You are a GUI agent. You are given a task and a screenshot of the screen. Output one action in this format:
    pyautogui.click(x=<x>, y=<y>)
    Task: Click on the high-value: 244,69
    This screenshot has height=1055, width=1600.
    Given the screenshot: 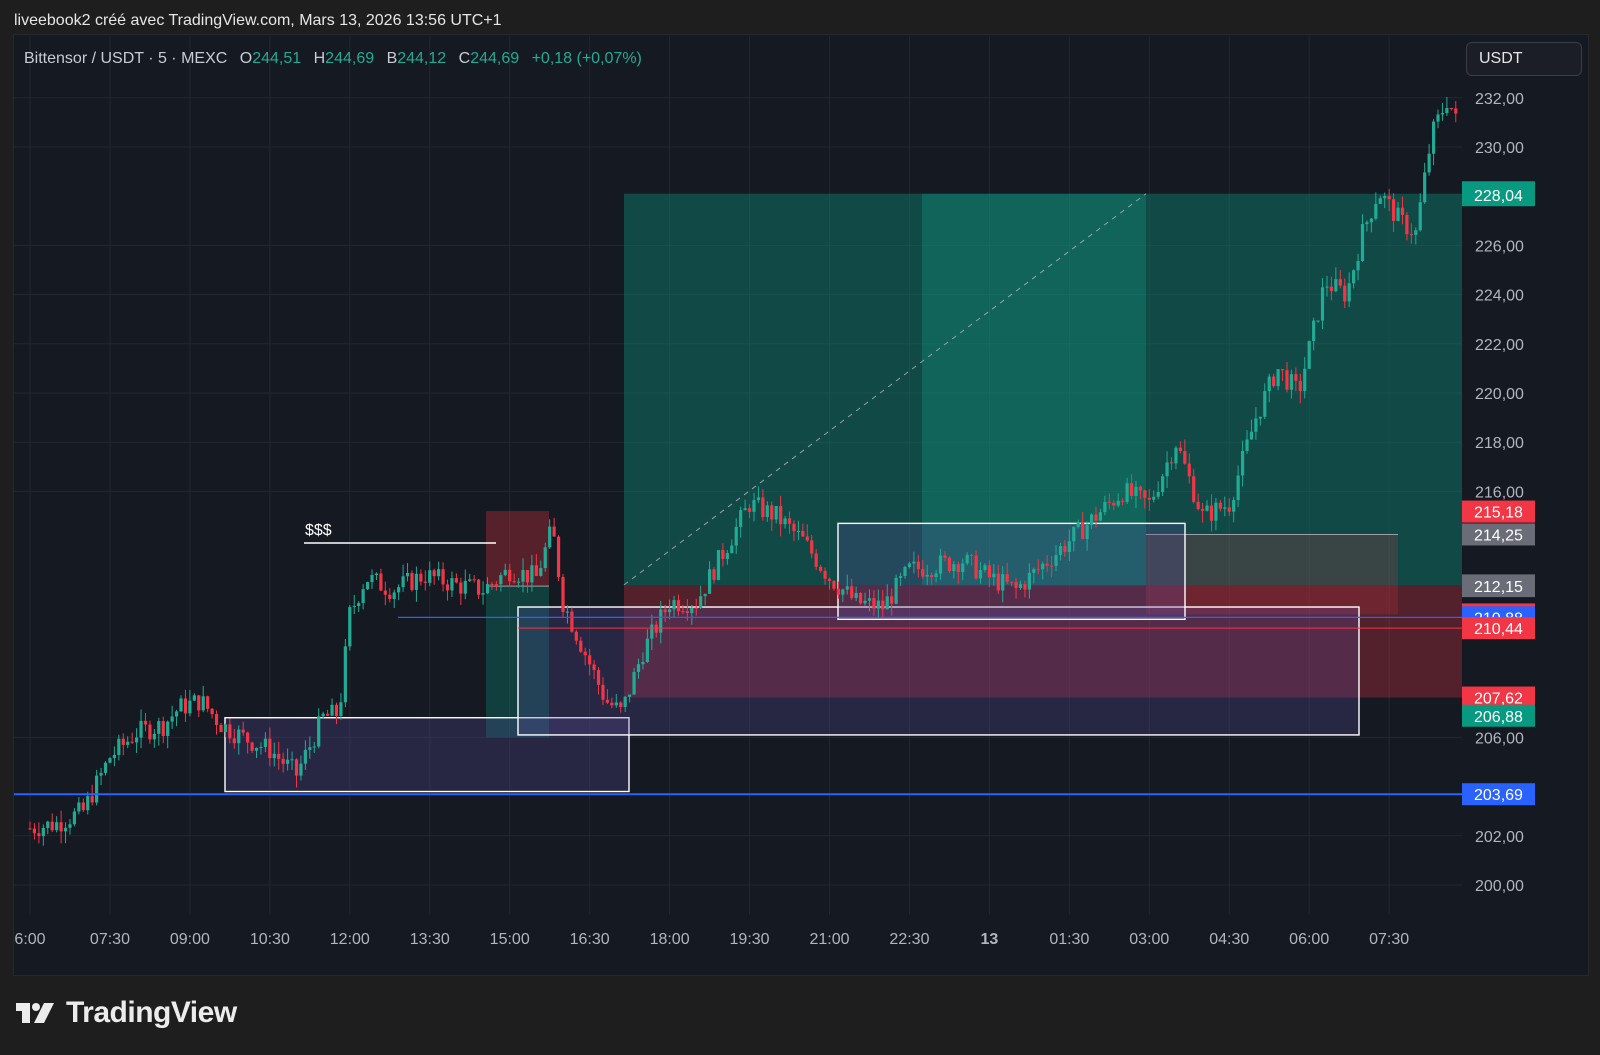 What is the action you would take?
    pyautogui.click(x=350, y=58)
    